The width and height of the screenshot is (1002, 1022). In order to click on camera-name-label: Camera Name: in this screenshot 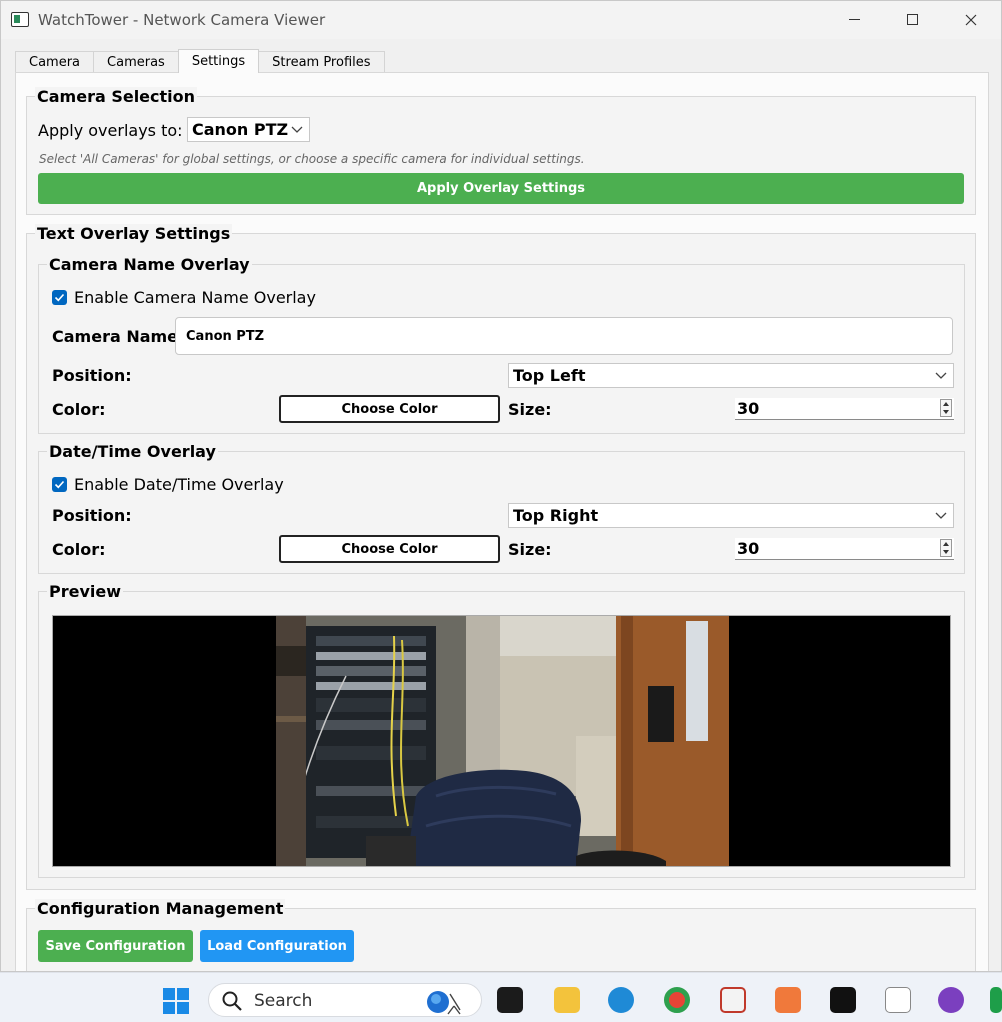, I will do `click(118, 336)`.